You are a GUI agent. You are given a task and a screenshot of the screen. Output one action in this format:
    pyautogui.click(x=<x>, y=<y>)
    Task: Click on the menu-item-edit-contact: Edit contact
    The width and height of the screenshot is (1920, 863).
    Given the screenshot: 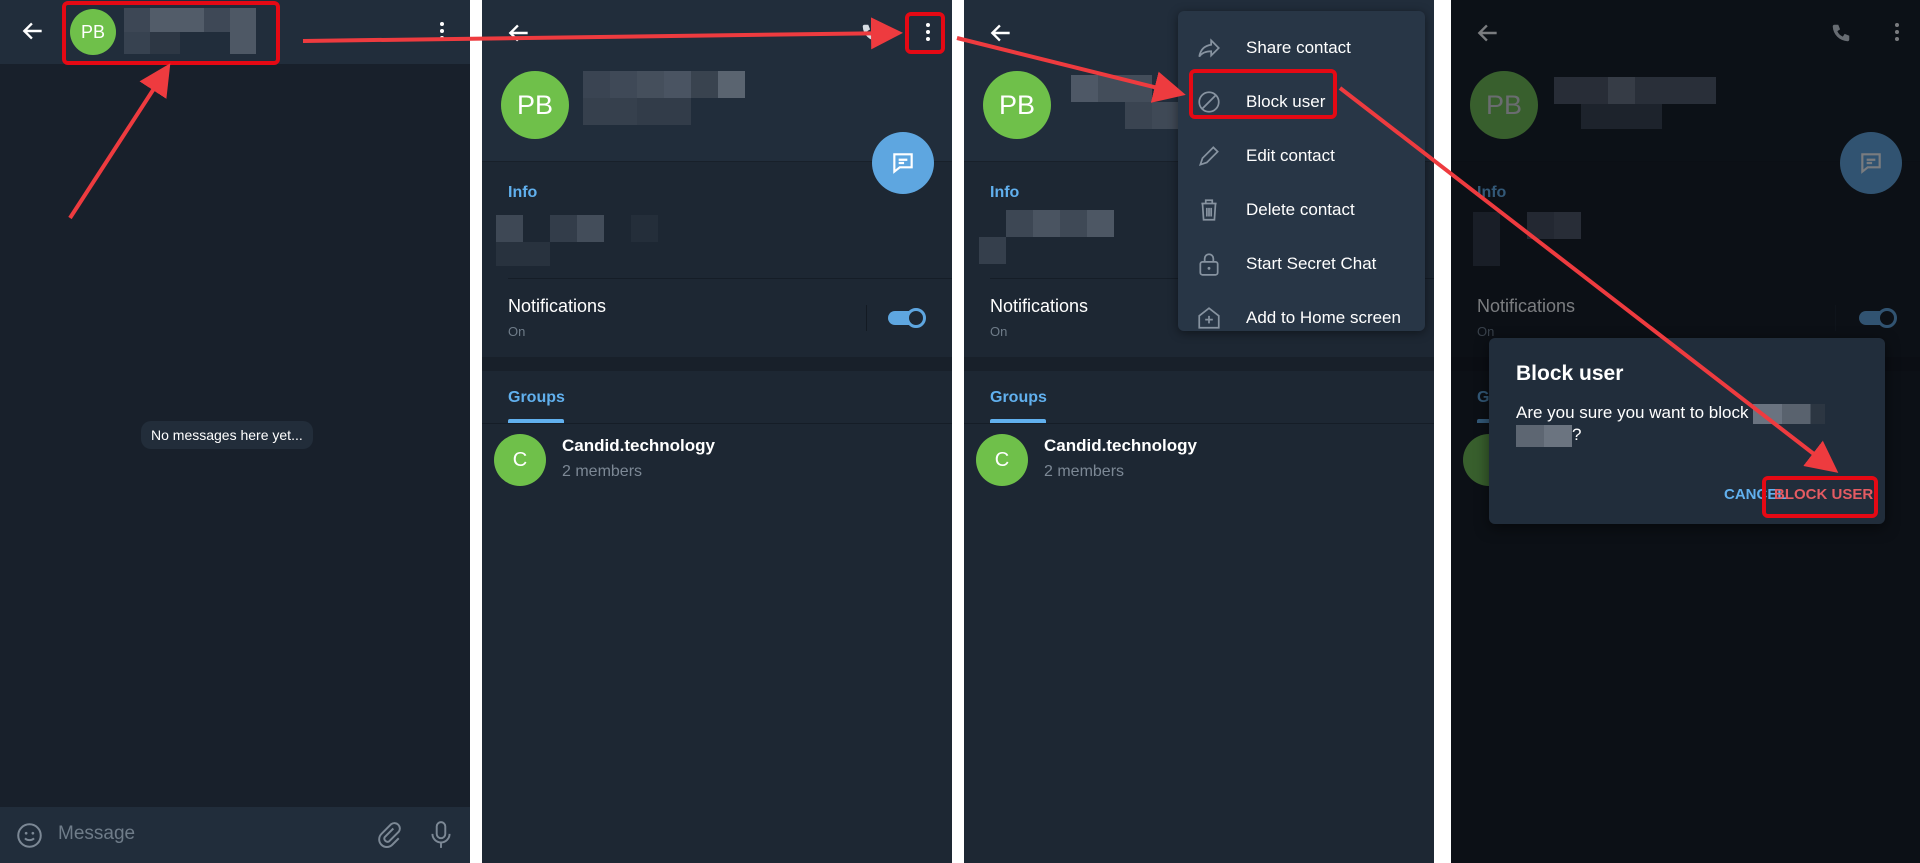 What is the action you would take?
    pyautogui.click(x=1301, y=156)
    